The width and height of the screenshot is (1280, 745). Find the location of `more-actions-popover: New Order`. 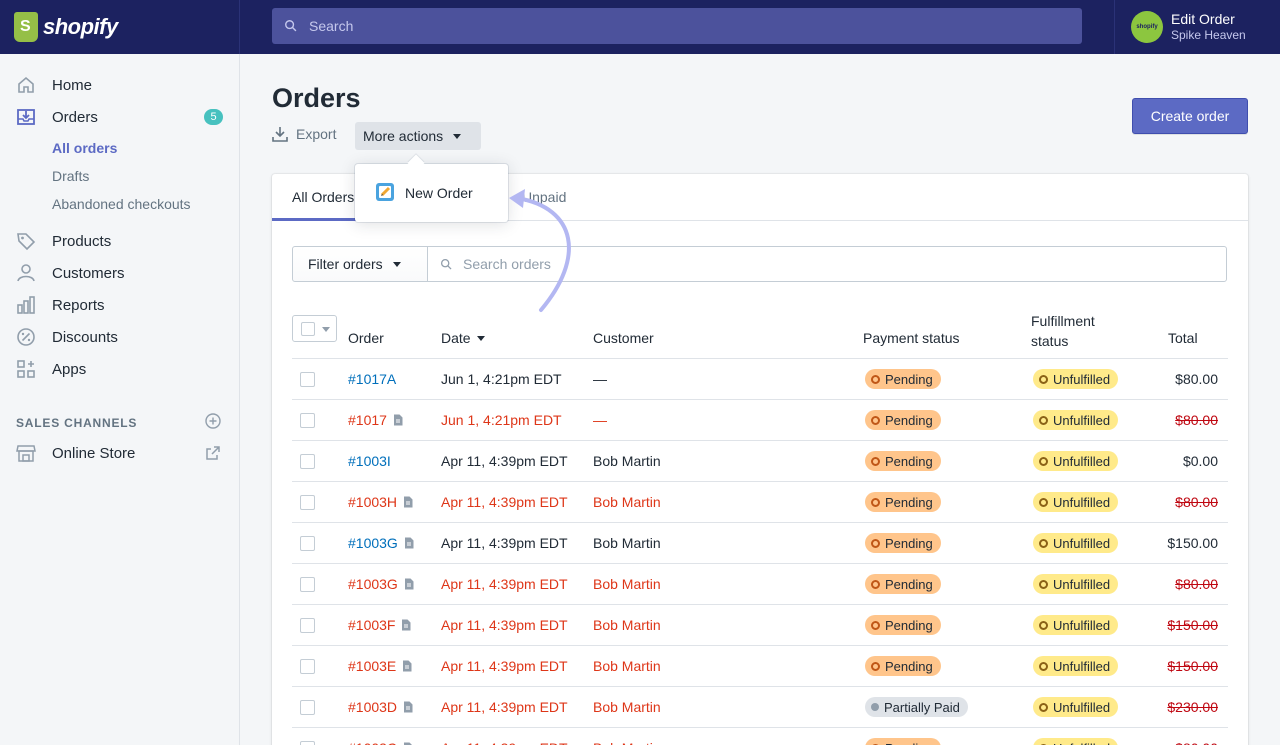

more-actions-popover: New Order is located at coordinates (431, 193).